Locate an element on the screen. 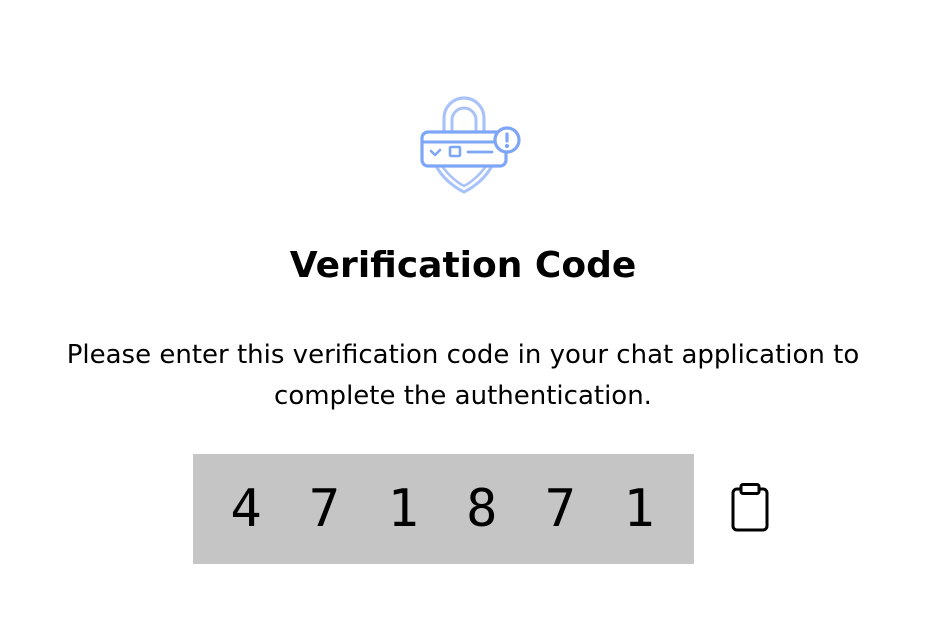 This screenshot has width=926, height=618. shield-lock-alert-icon is located at coordinates (470, 144).